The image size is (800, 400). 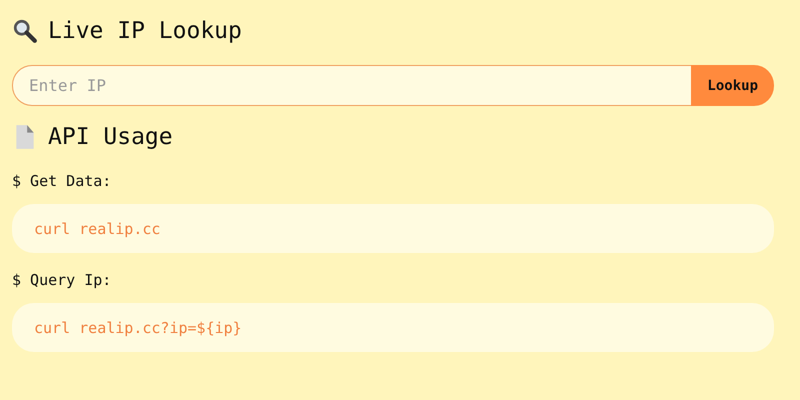 I want to click on ip-input-field: Enter IP, so click(x=352, y=85).